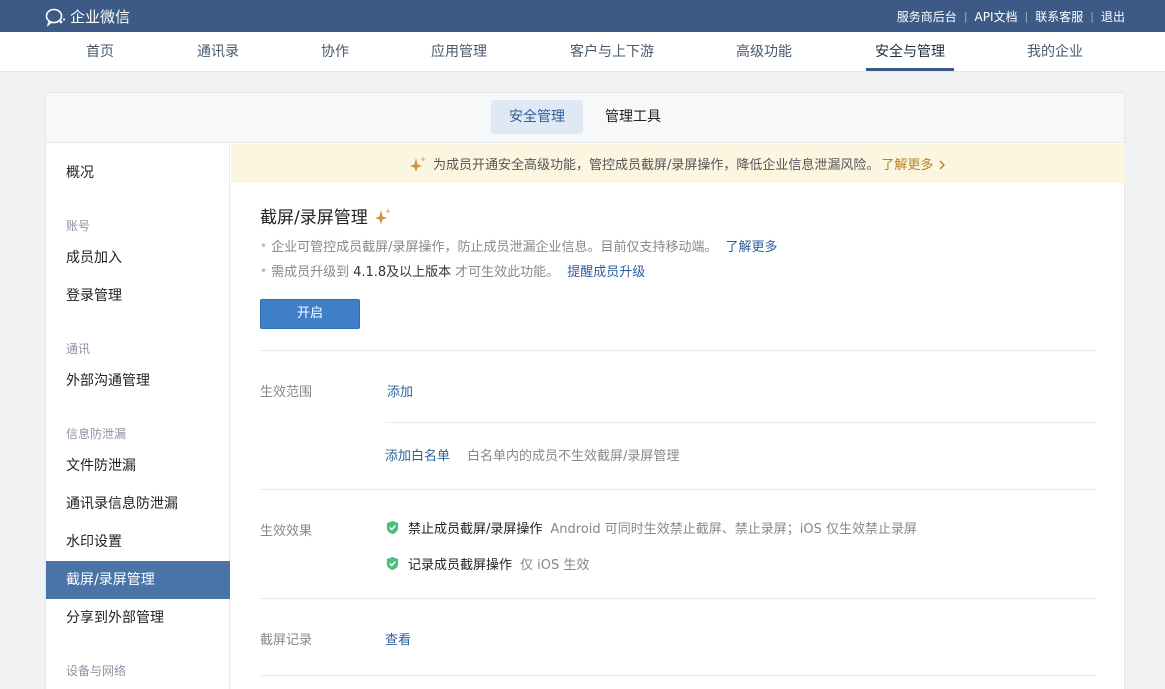 The width and height of the screenshot is (1165, 689). Describe the element at coordinates (459, 52) in the screenshot. I see `nav-app-management: 应用管理` at that location.